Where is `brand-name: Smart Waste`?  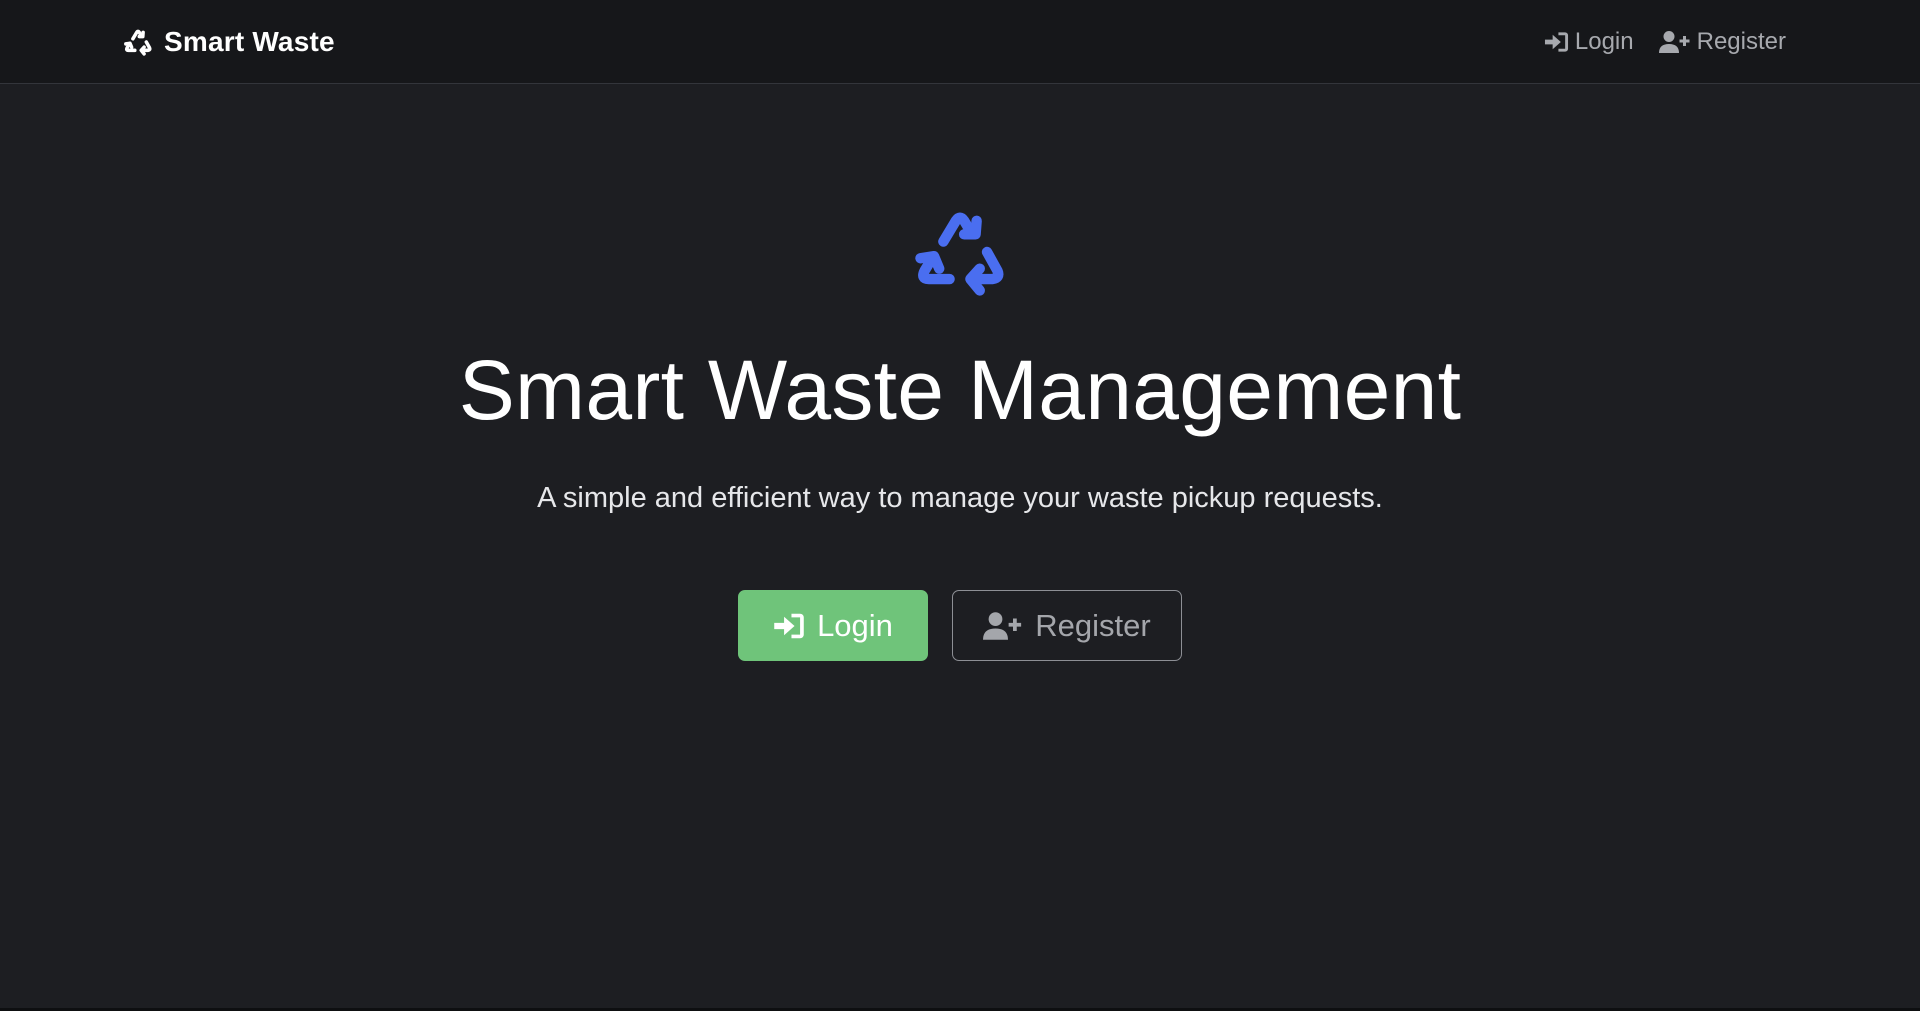 brand-name: Smart Waste is located at coordinates (249, 41).